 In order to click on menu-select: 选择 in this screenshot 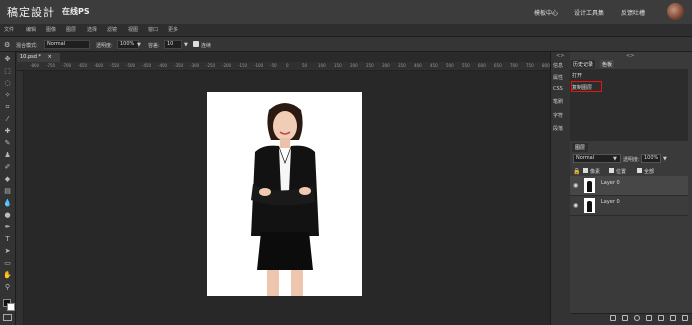, I will do `click(92, 29)`.